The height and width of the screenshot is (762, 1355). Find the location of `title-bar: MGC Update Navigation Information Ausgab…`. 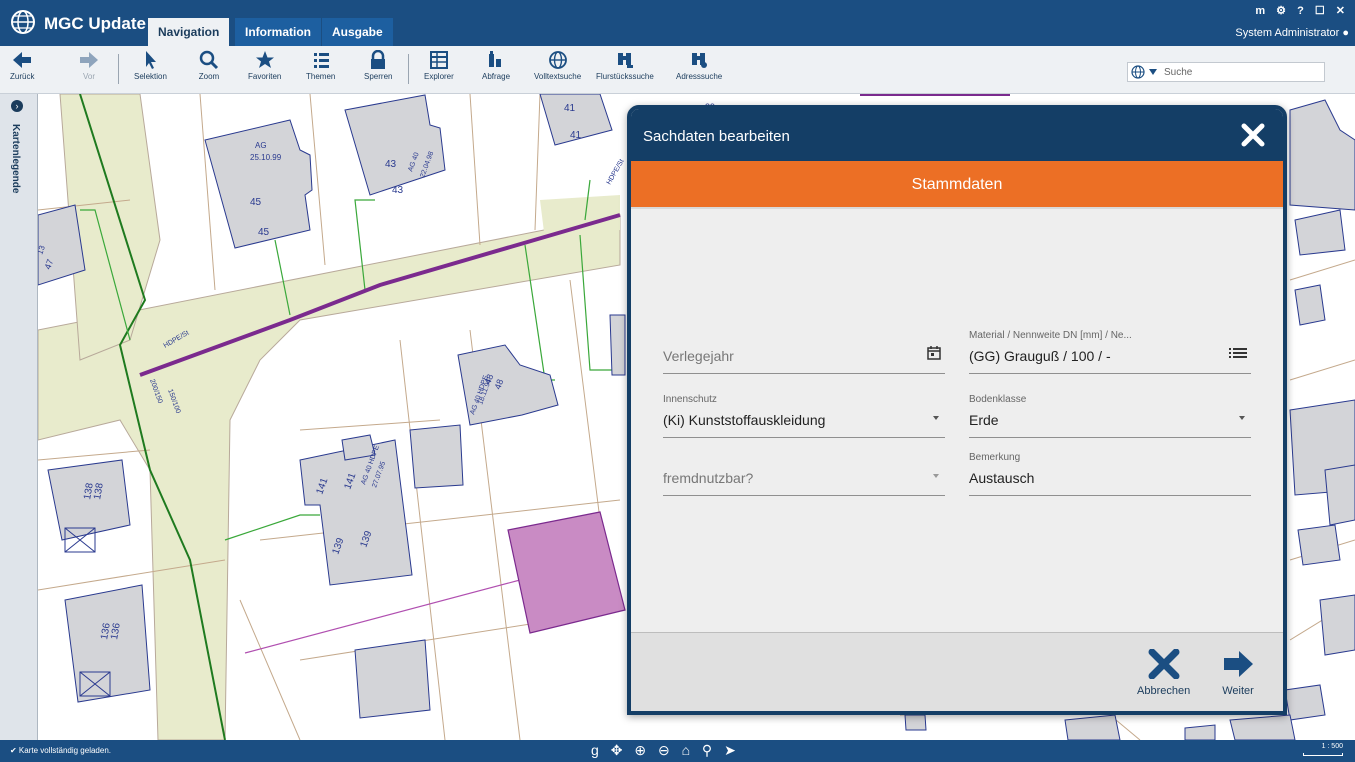

title-bar: MGC Update Navigation Information Ausgab… is located at coordinates (677, 23).